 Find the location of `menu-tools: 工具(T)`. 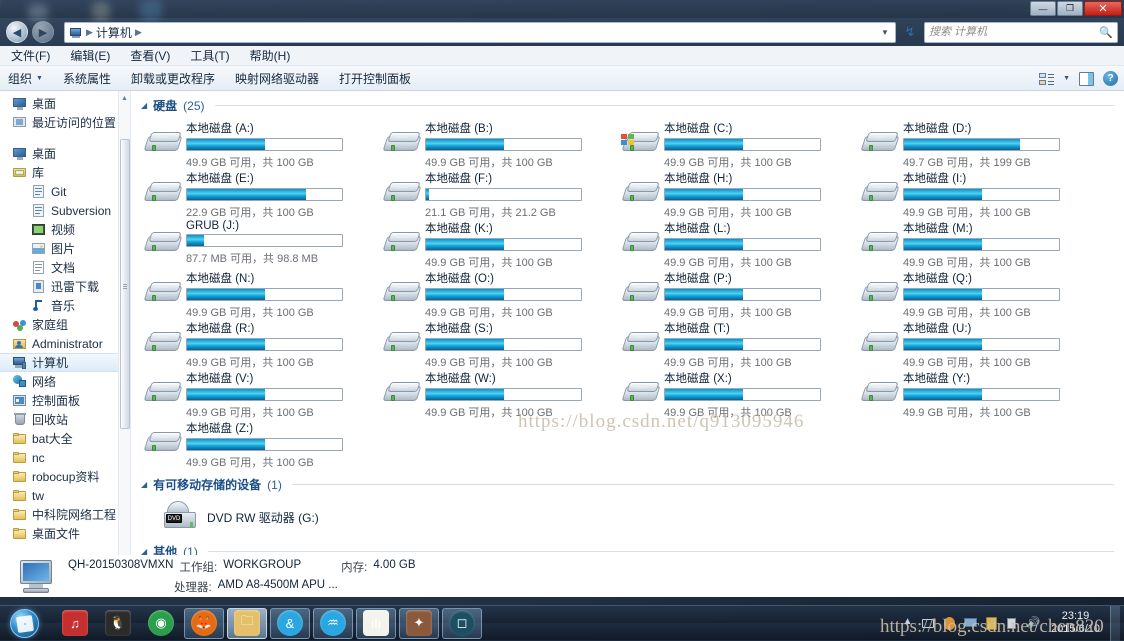

menu-tools: 工具(T) is located at coordinates (209, 55).